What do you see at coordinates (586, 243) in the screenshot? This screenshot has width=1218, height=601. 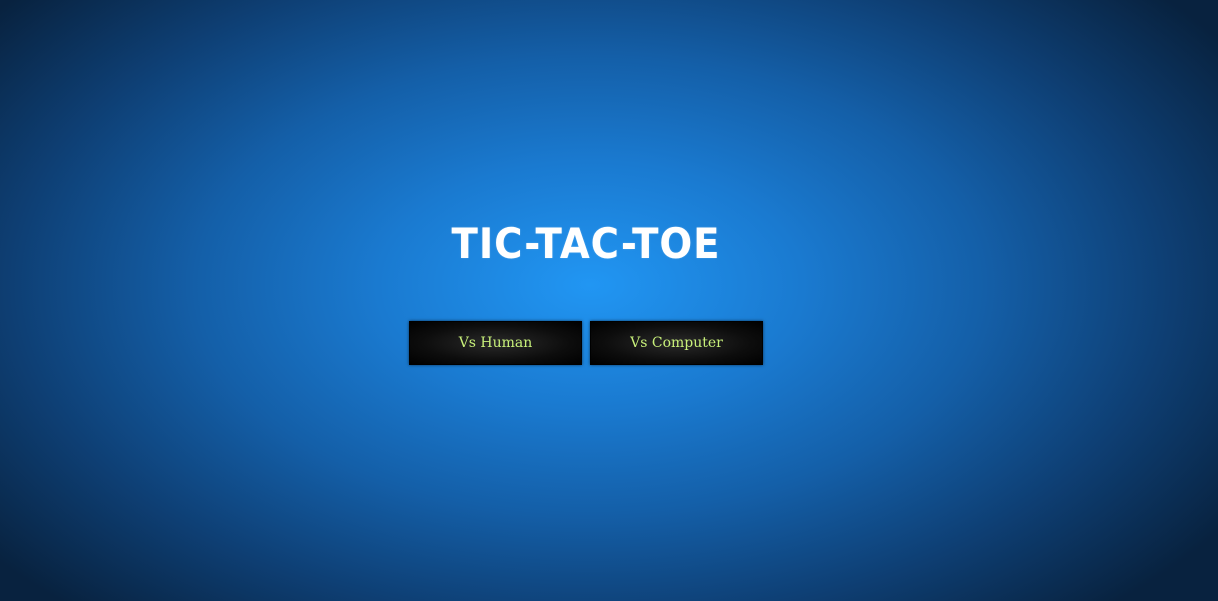 I see `game-title: TIC-TAC-TOE` at bounding box center [586, 243].